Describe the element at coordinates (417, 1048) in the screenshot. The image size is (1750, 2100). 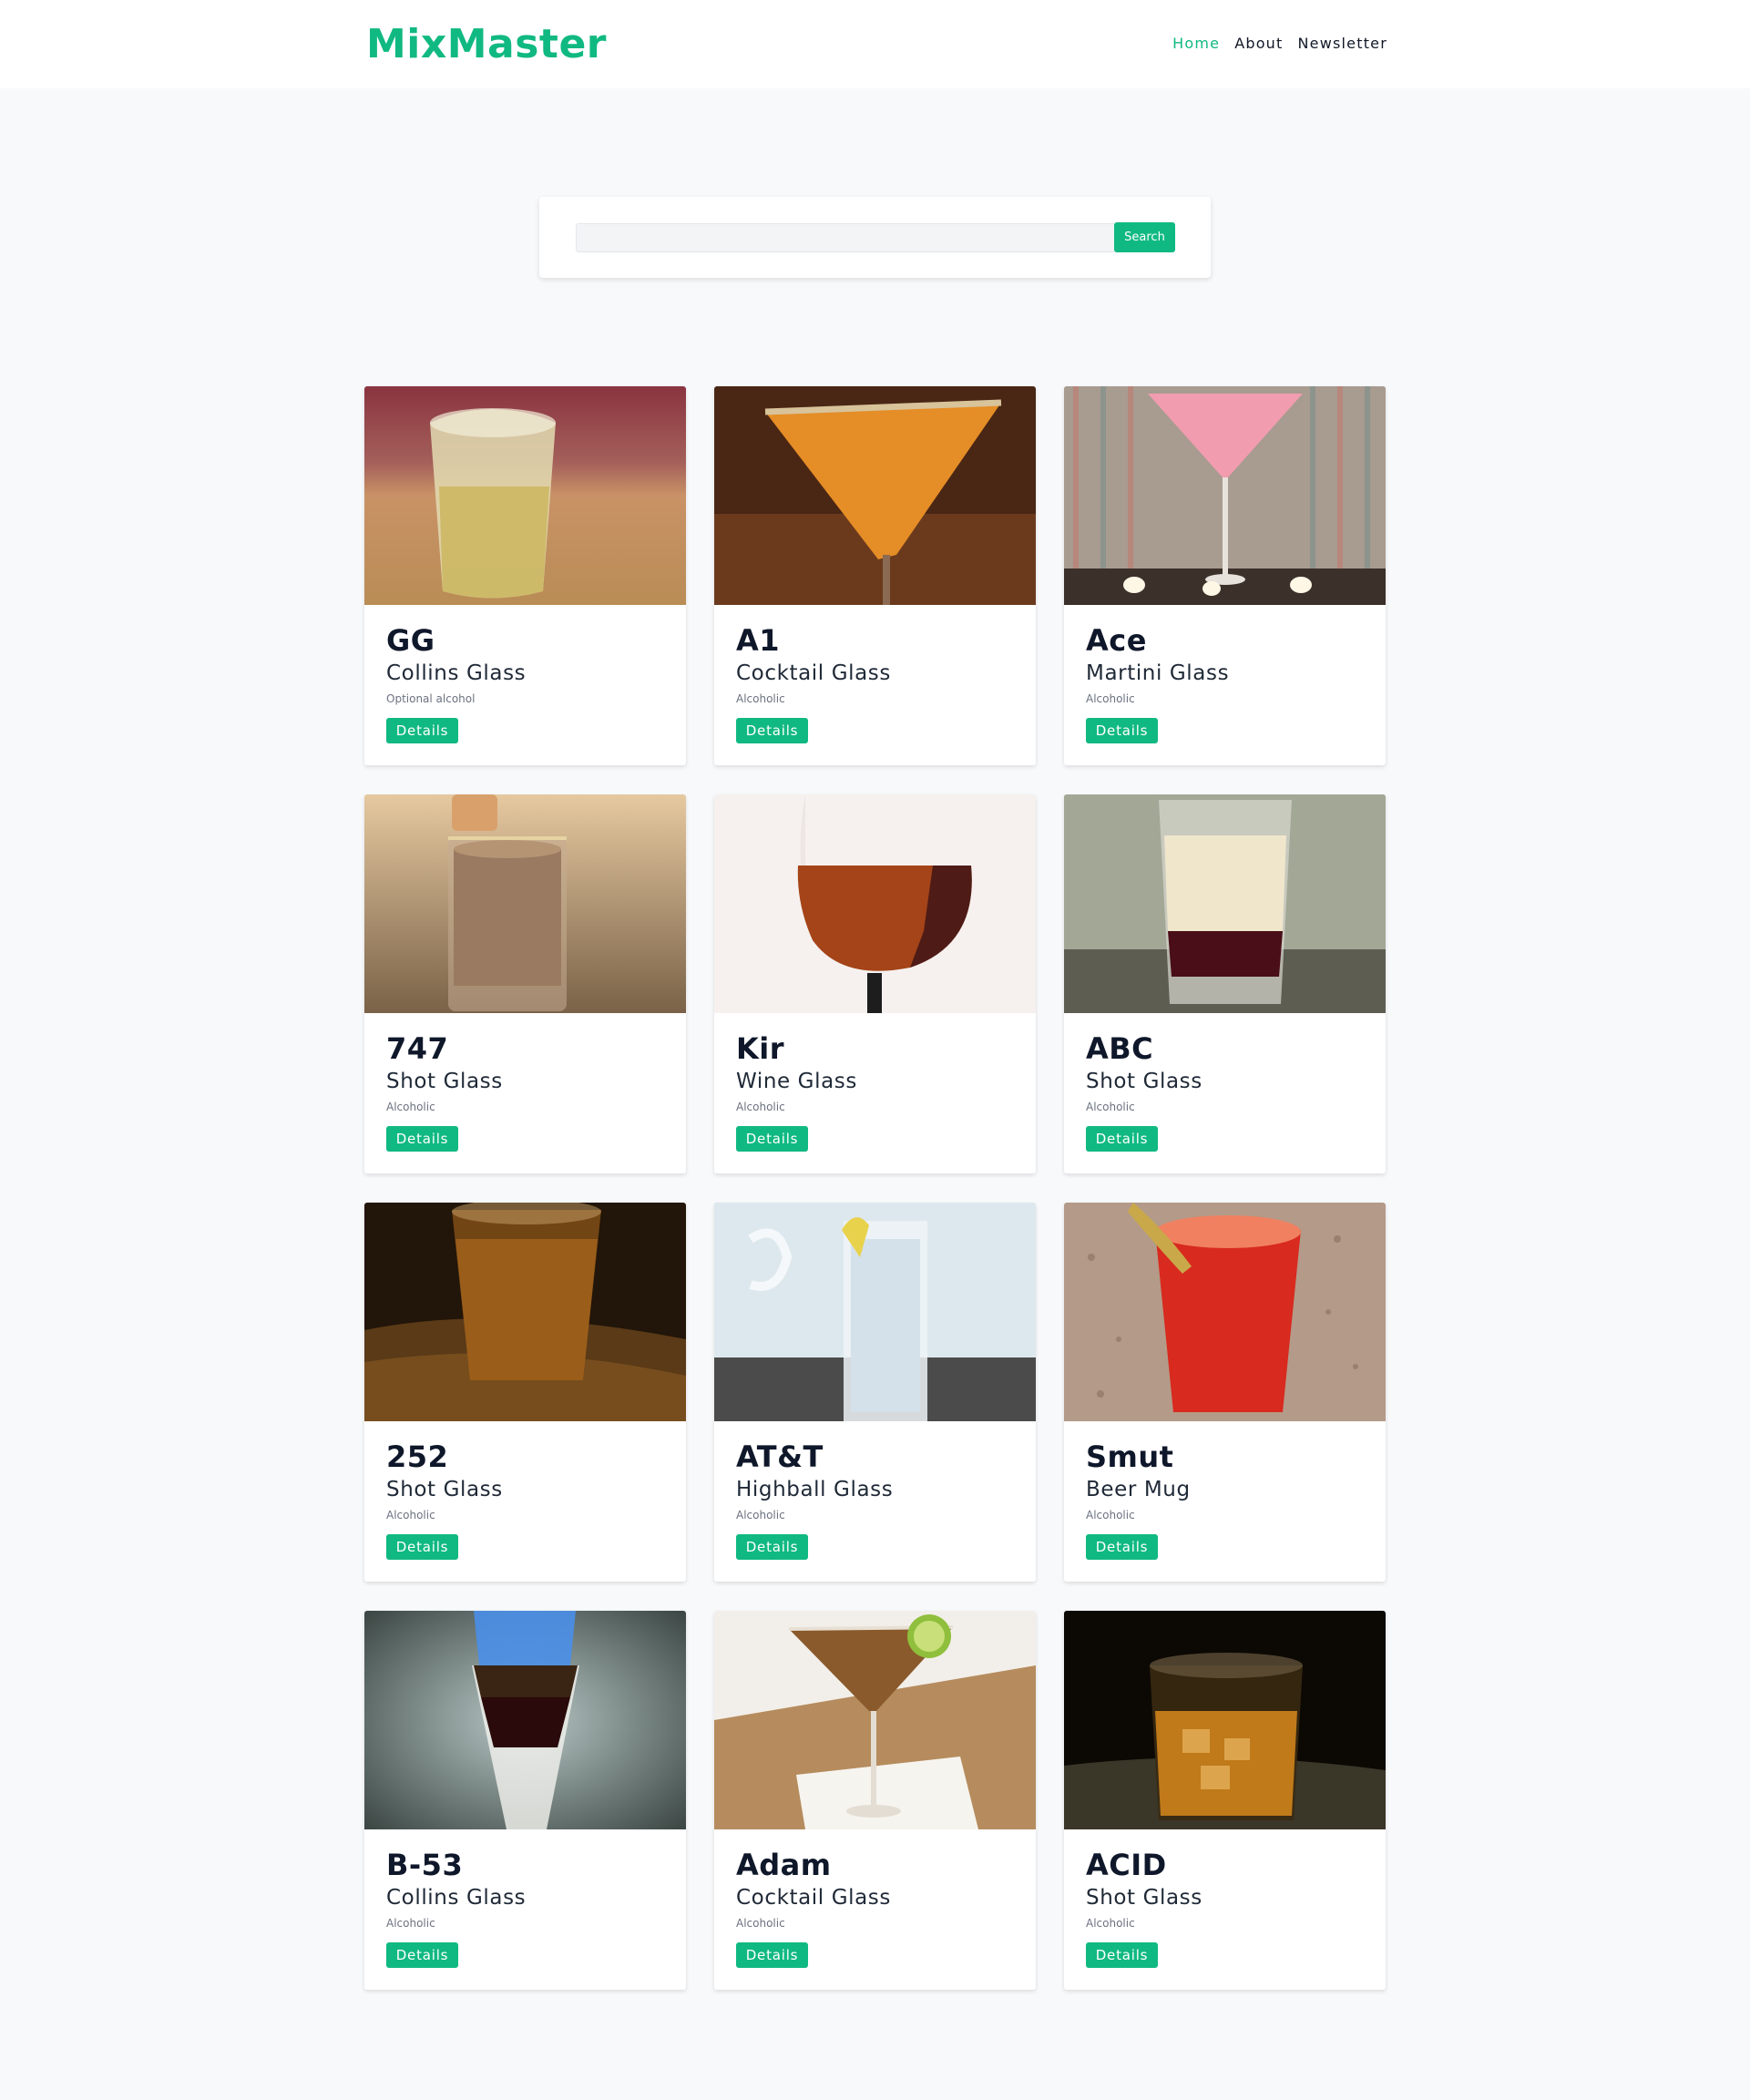
I see `drink-name: 747` at that location.